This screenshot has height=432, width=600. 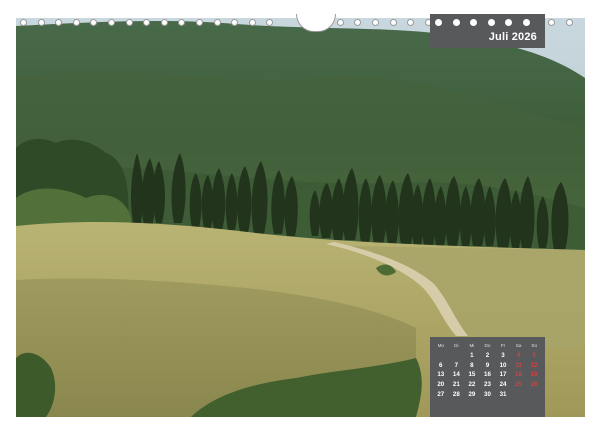 I want to click on weekday-header: Do, so click(x=487, y=345).